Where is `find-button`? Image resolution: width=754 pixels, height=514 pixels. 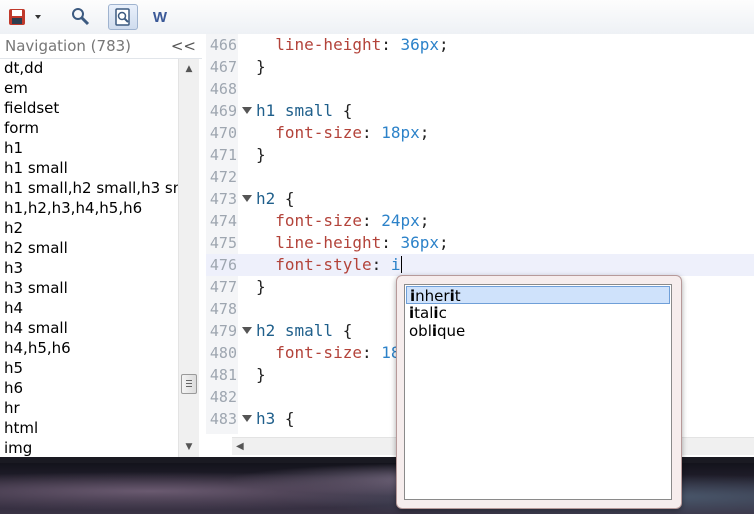 find-button is located at coordinates (81, 17).